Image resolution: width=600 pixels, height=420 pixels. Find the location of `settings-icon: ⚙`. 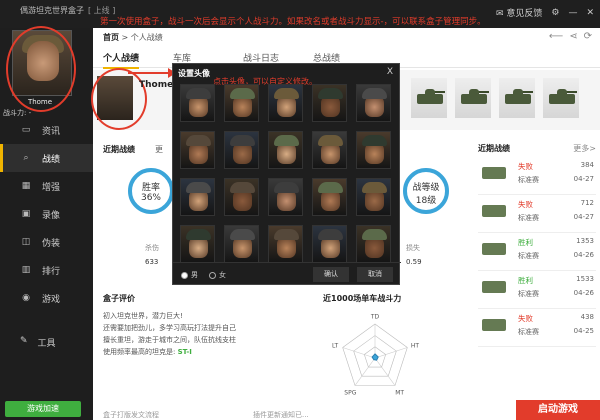

settings-icon: ⚙ is located at coordinates (555, 13).